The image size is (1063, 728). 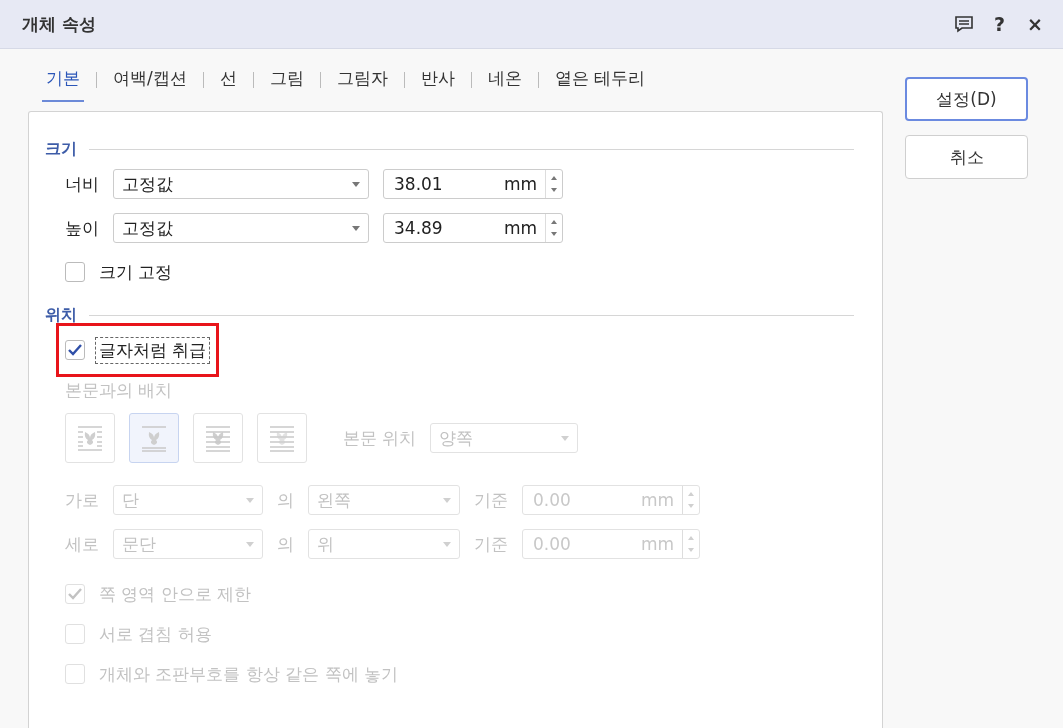 What do you see at coordinates (380, 438) in the screenshot?
I see `field-label: 본문 위치` at bounding box center [380, 438].